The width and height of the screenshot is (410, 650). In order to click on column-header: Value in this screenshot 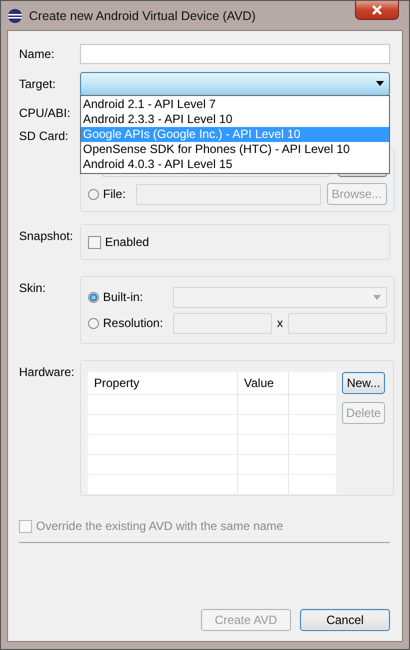, I will do `click(263, 383)`.